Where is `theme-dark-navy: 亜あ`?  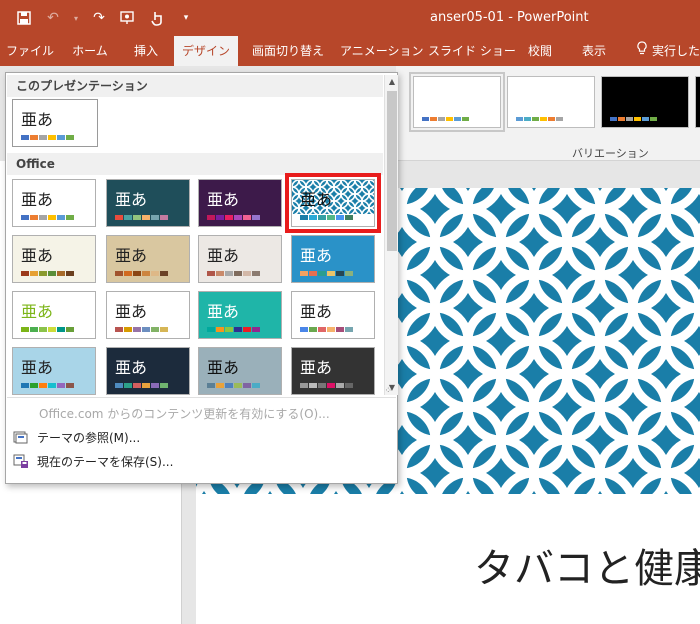 theme-dark-navy: 亜あ is located at coordinates (148, 371).